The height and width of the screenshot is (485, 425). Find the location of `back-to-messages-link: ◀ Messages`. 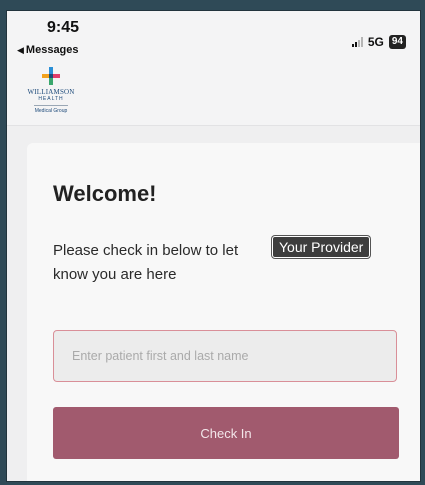

back-to-messages-link: ◀ Messages is located at coordinates (48, 50).